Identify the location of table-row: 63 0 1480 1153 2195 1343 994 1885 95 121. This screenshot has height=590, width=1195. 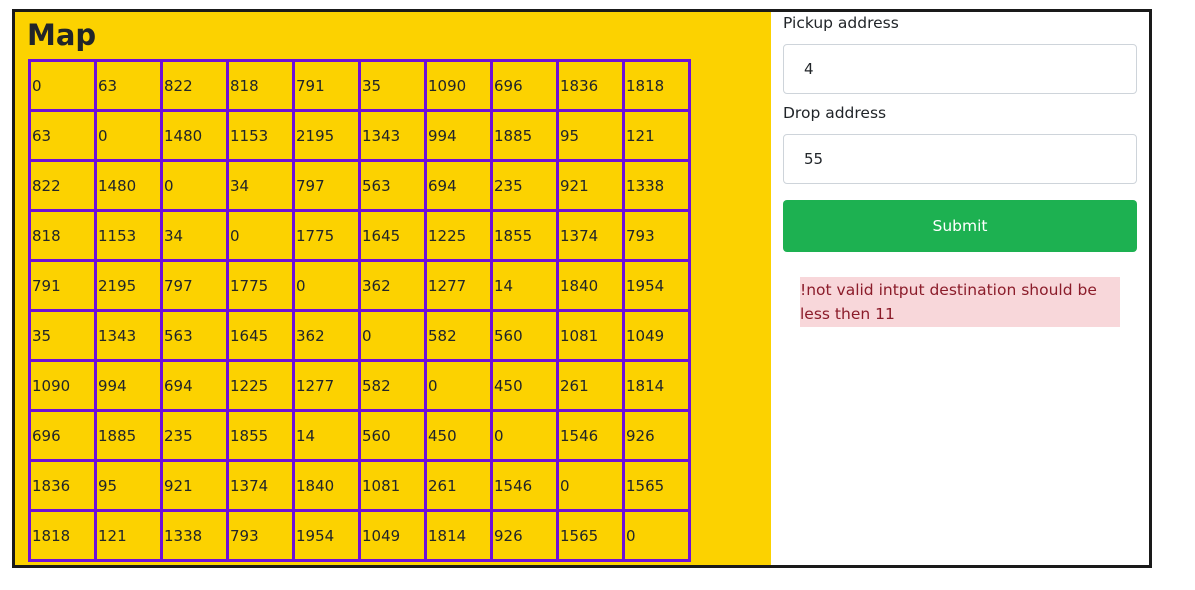
(359, 135).